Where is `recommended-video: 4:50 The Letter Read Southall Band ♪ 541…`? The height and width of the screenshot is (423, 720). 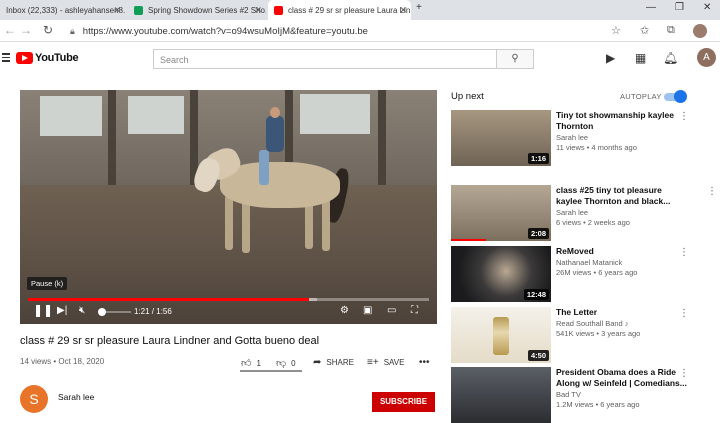 recommended-video: 4:50 The Letter Read Southall Band ♪ 541… is located at coordinates (583, 335).